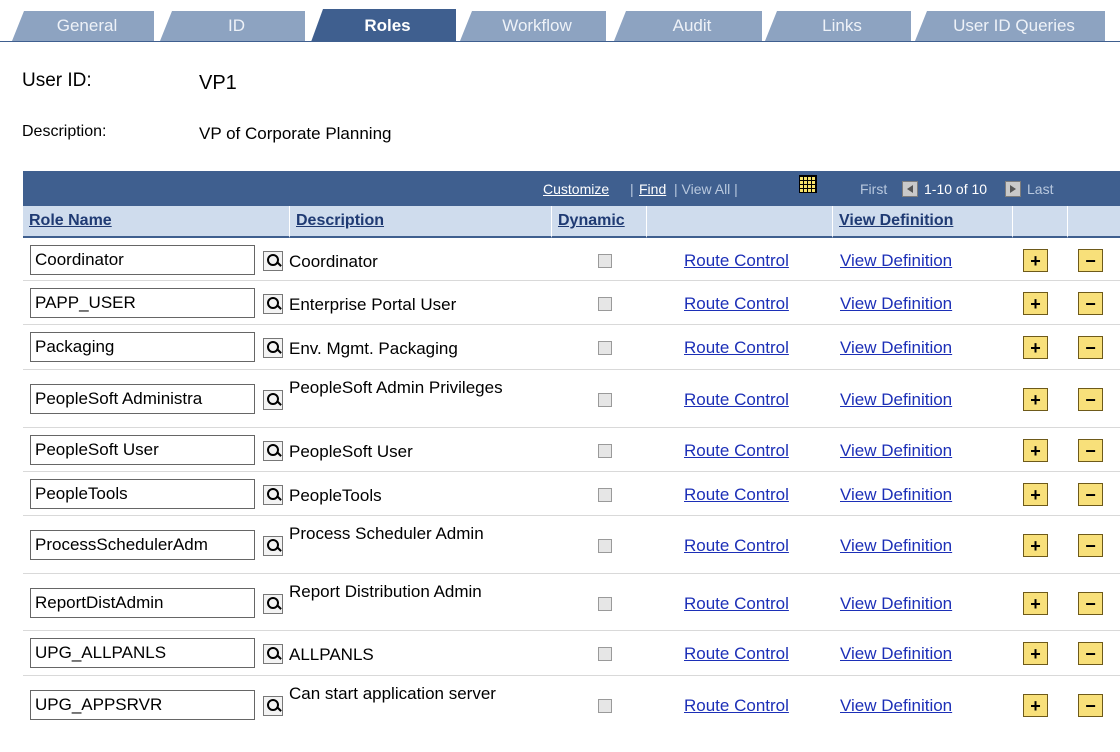 Image resolution: width=1120 pixels, height=752 pixels. What do you see at coordinates (142, 450) in the screenshot?
I see `role-name-input: PeopleSoft User` at bounding box center [142, 450].